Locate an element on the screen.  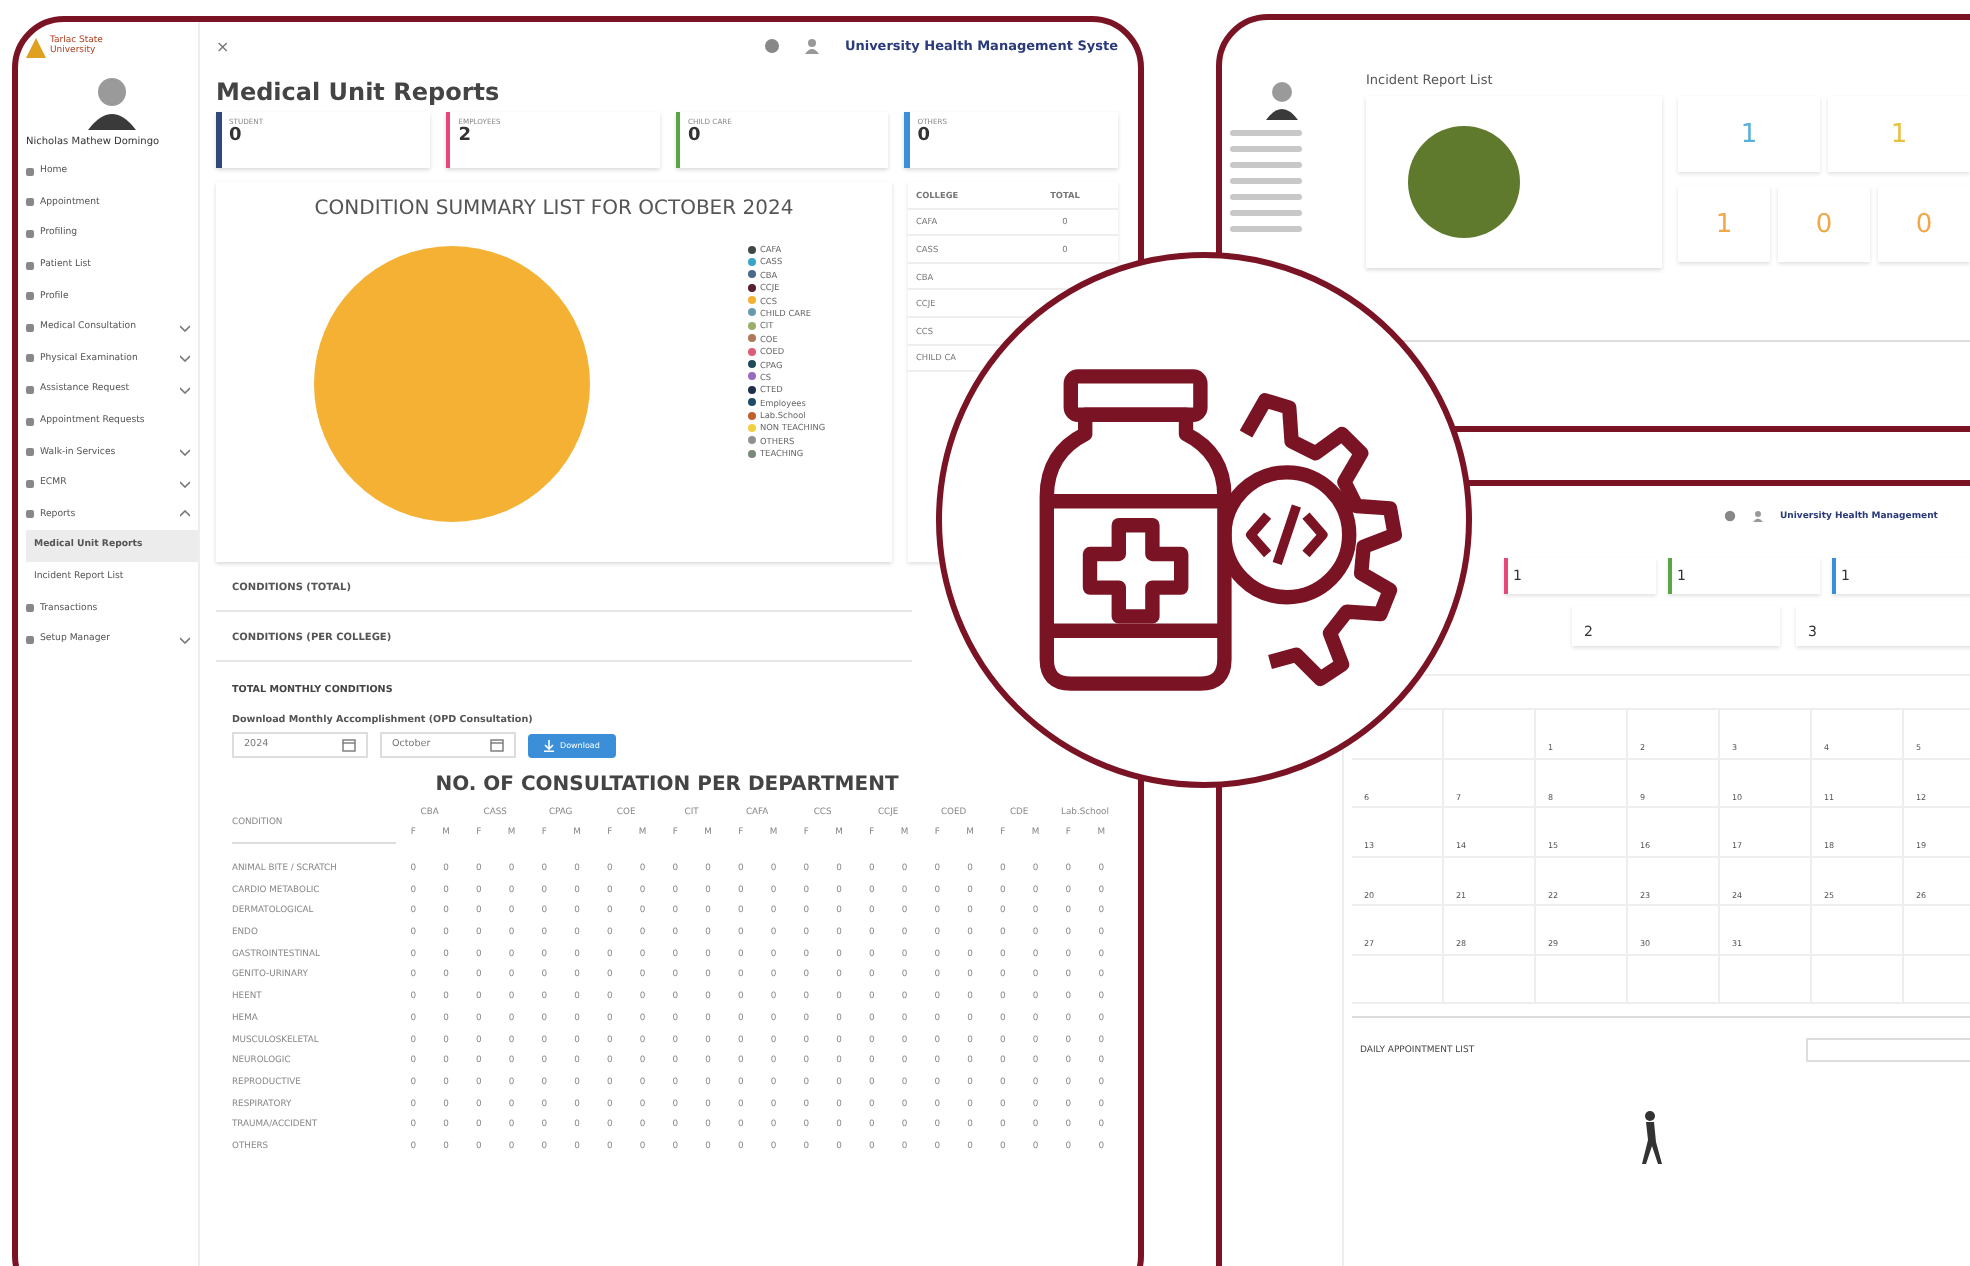
page-title: Medical Unit Reports is located at coordinates (359, 92).